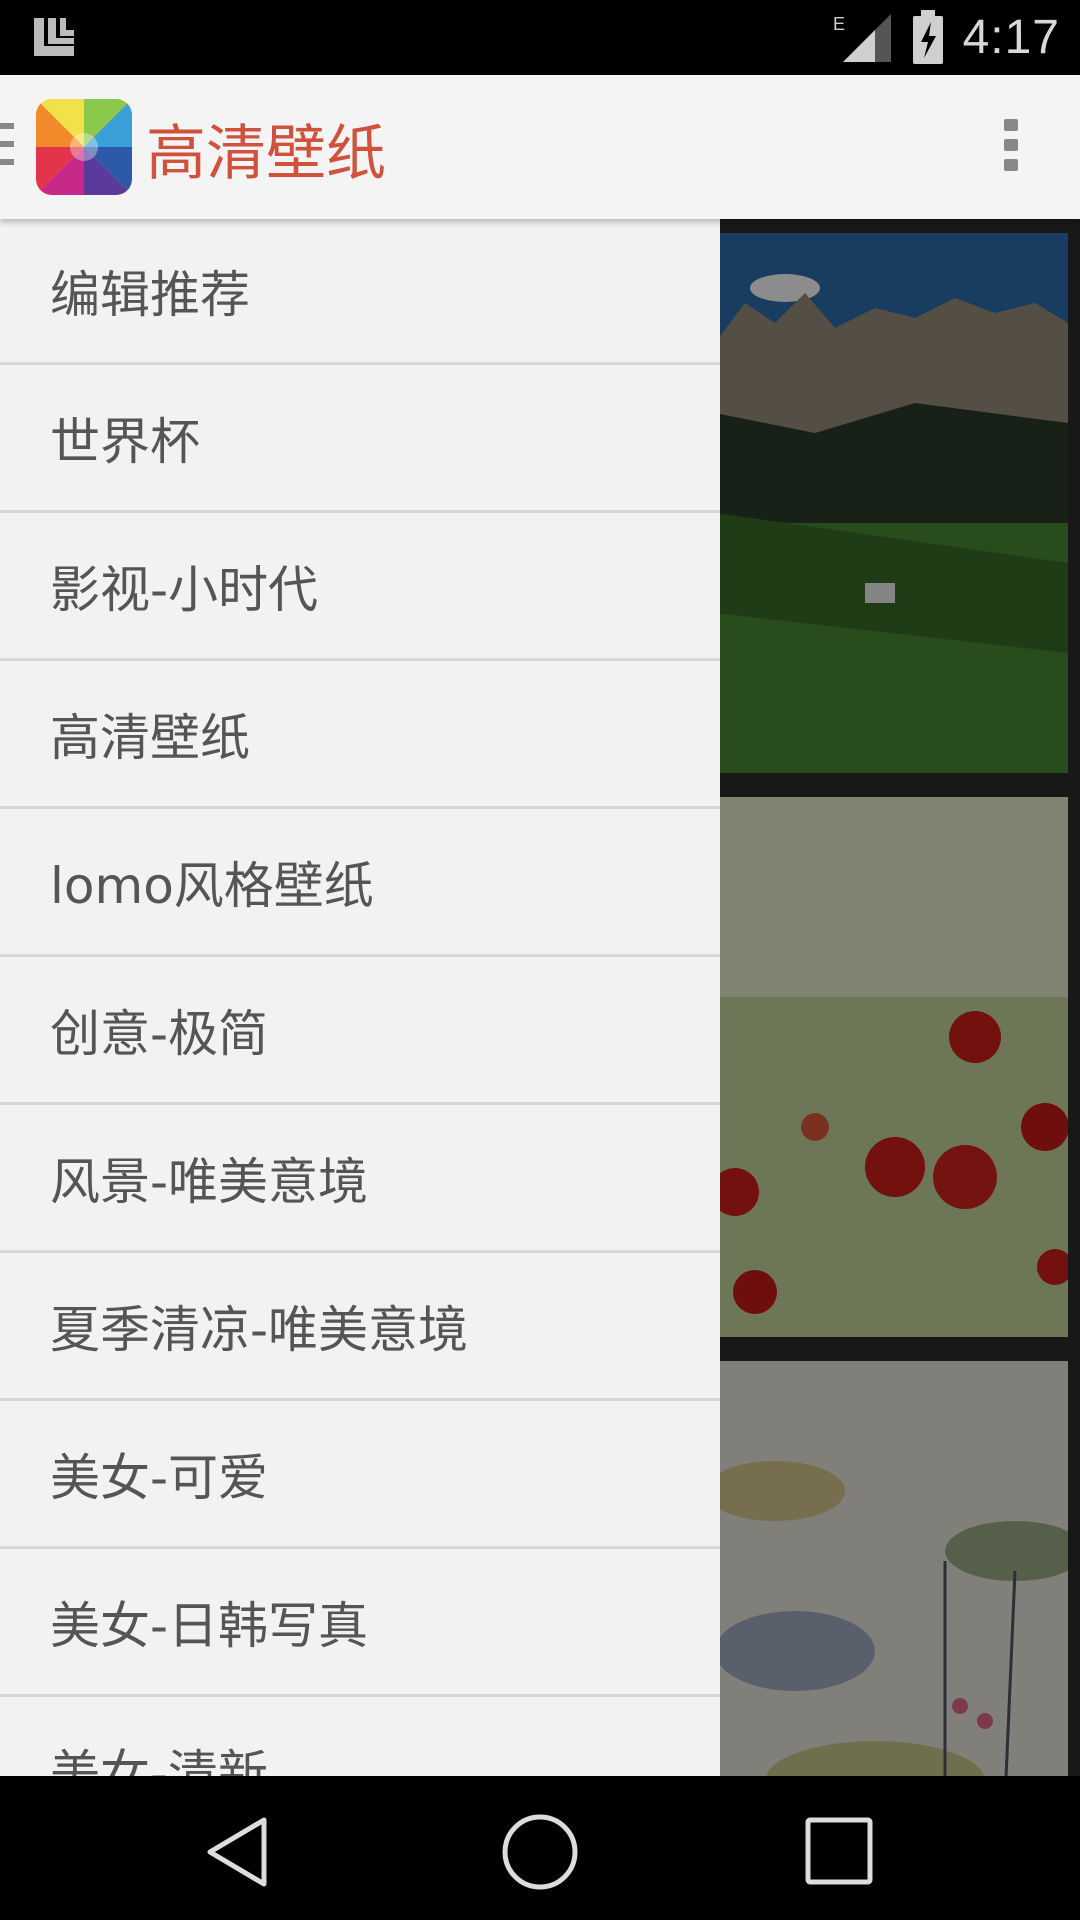  I want to click on drawer-item: 世界杯, so click(360, 439).